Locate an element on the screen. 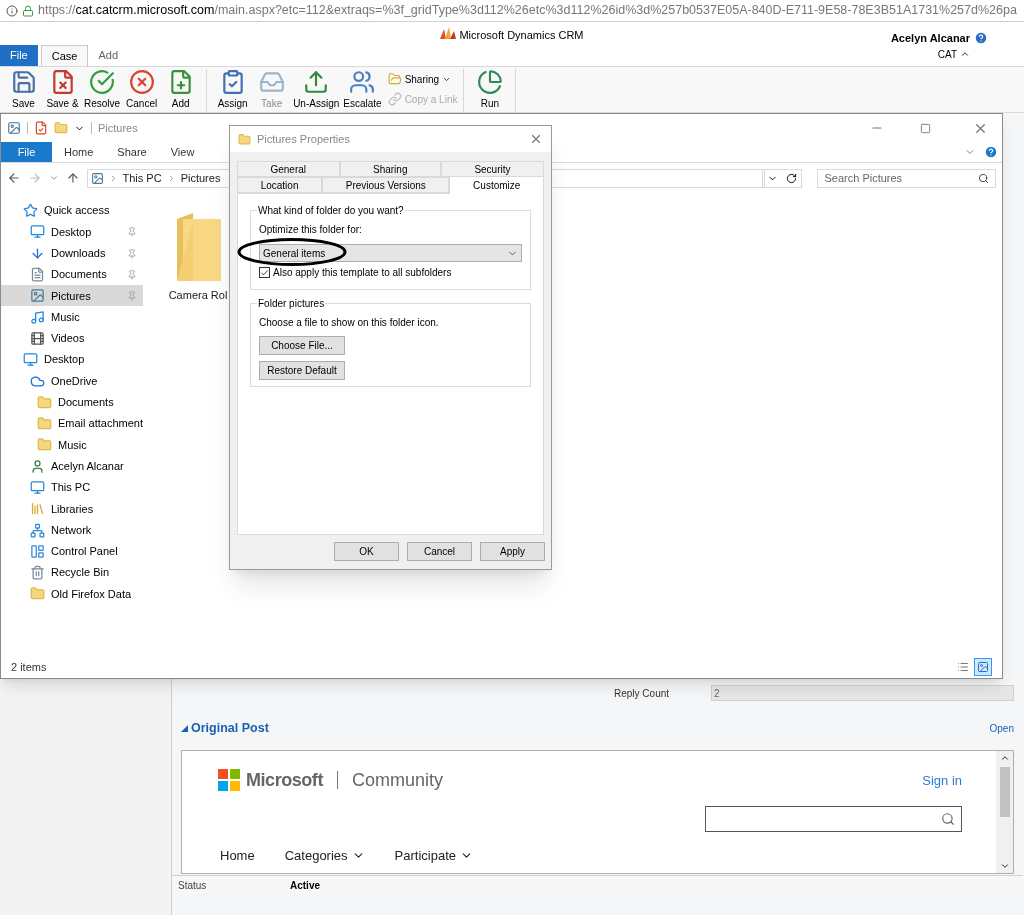 This screenshot has height=915, width=1024. group-title: Folder pictures is located at coordinates (291, 303).